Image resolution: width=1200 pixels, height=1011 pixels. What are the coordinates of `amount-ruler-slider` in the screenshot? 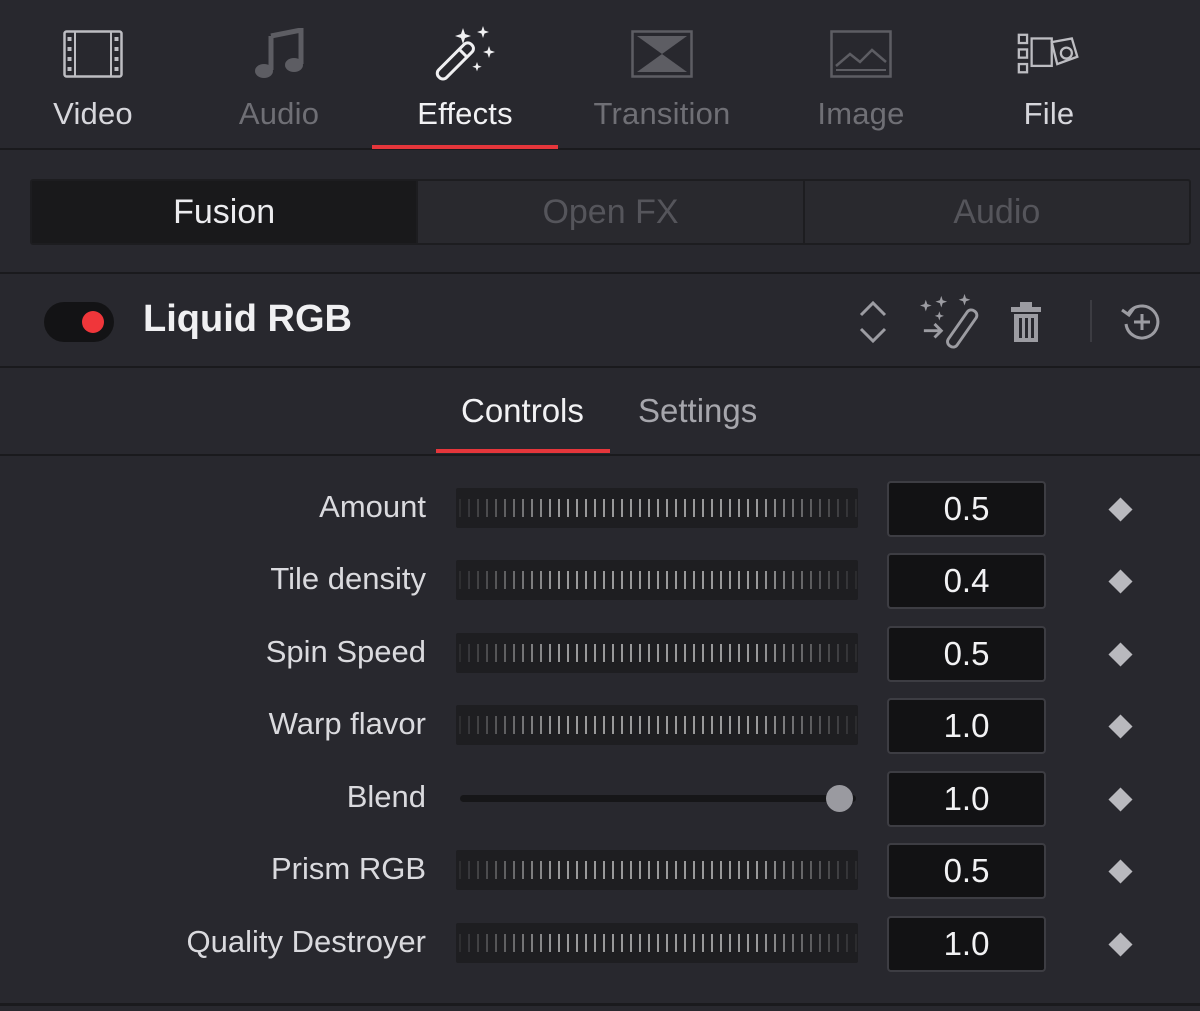 It's located at (657, 508).